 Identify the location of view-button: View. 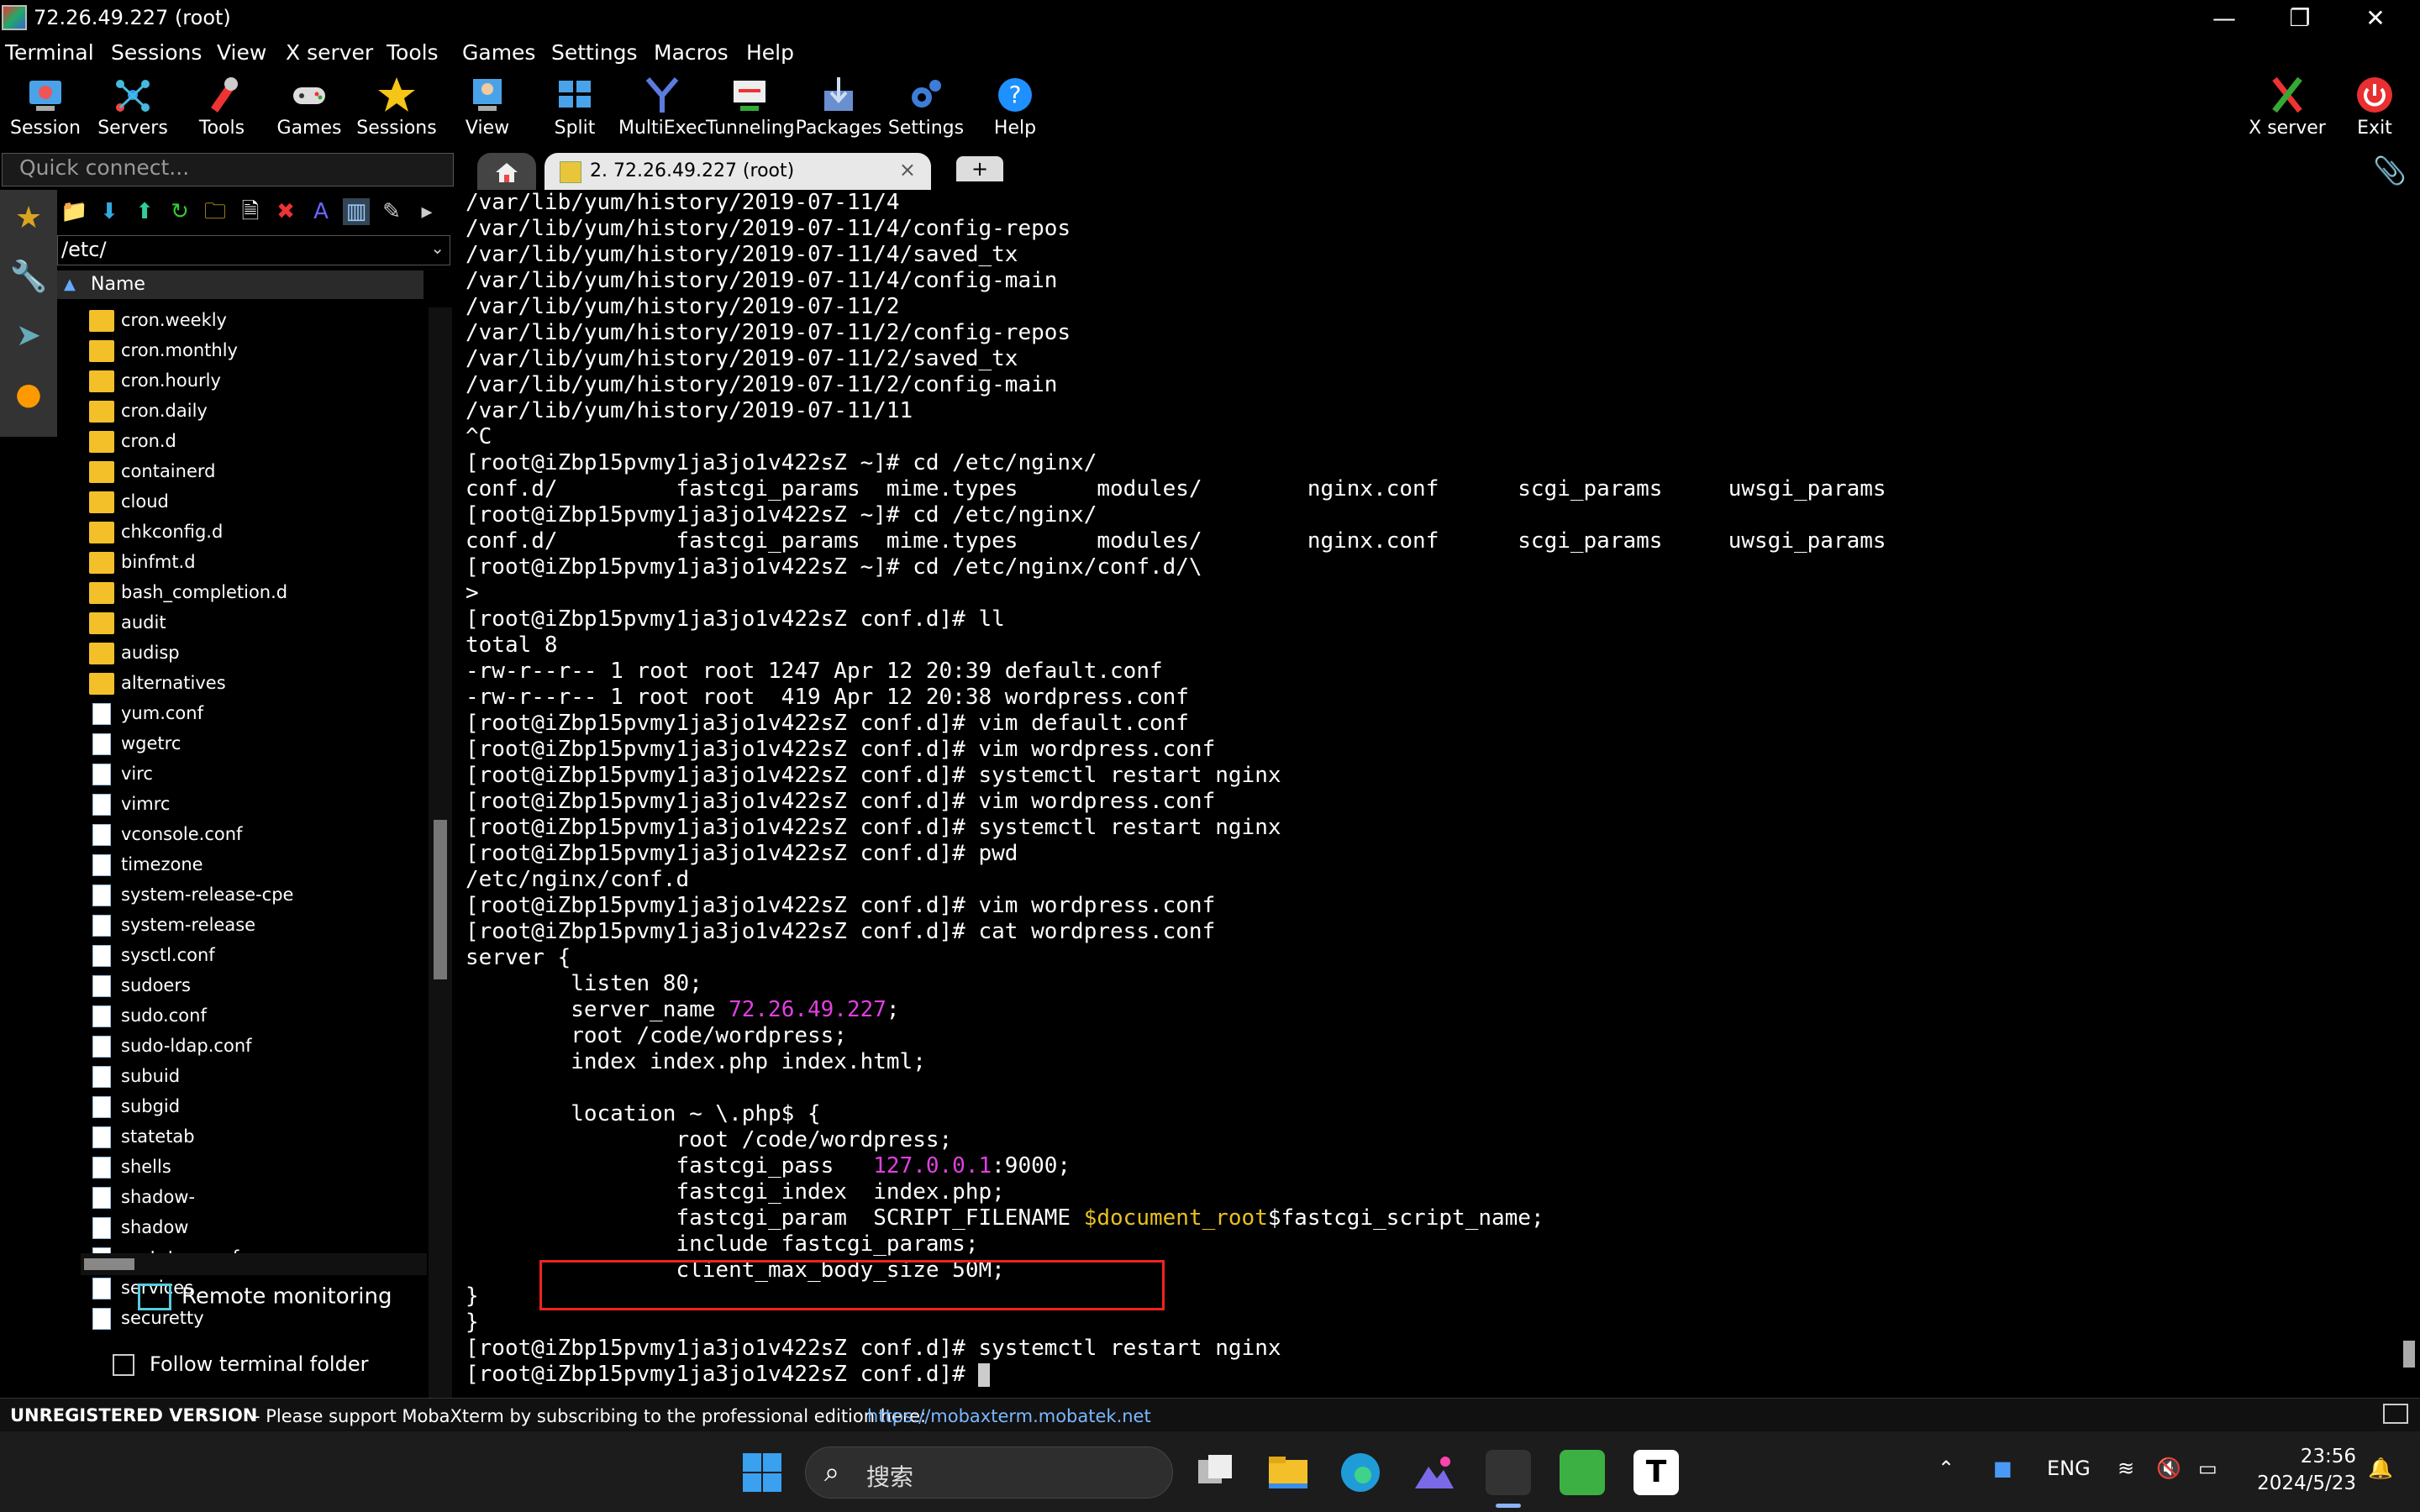
(487, 107).